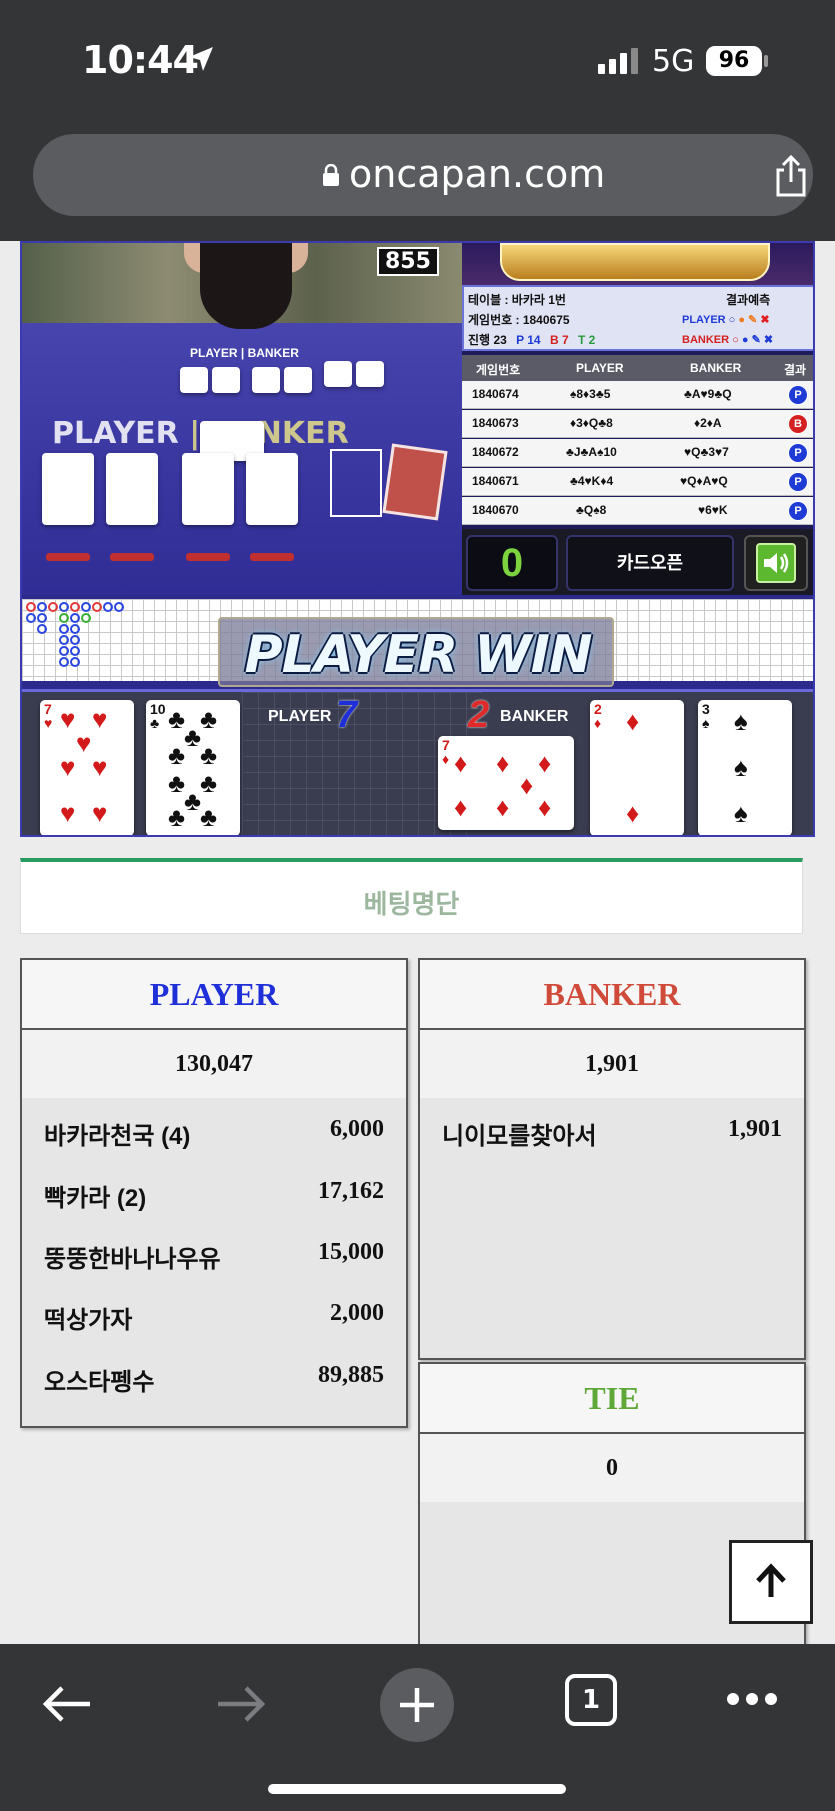 The width and height of the screenshot is (835, 1811). What do you see at coordinates (411, 904) in the screenshot?
I see `betting-list-title: 베팅명단` at bounding box center [411, 904].